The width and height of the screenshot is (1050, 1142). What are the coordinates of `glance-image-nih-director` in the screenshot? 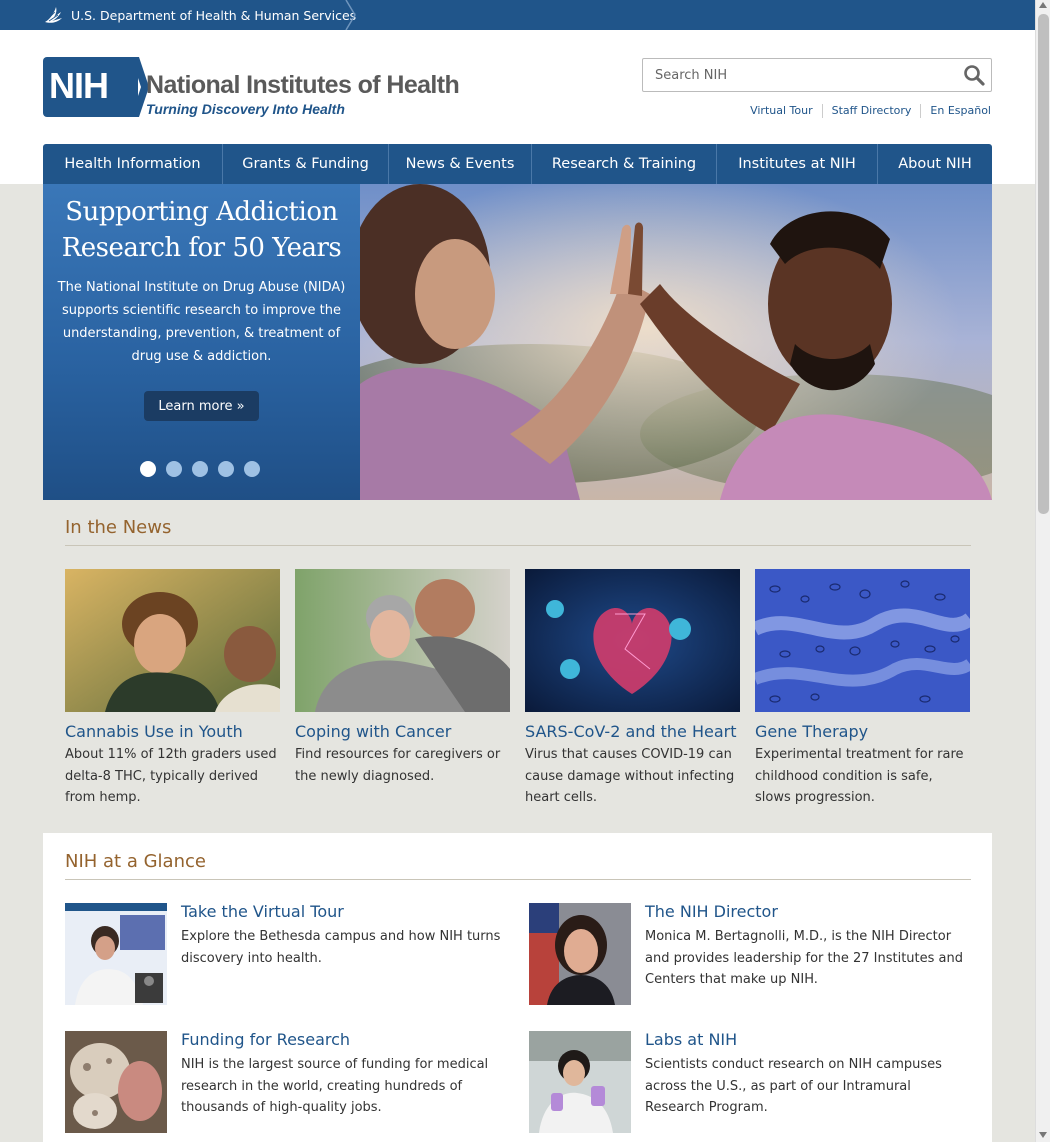 It's located at (580, 954).